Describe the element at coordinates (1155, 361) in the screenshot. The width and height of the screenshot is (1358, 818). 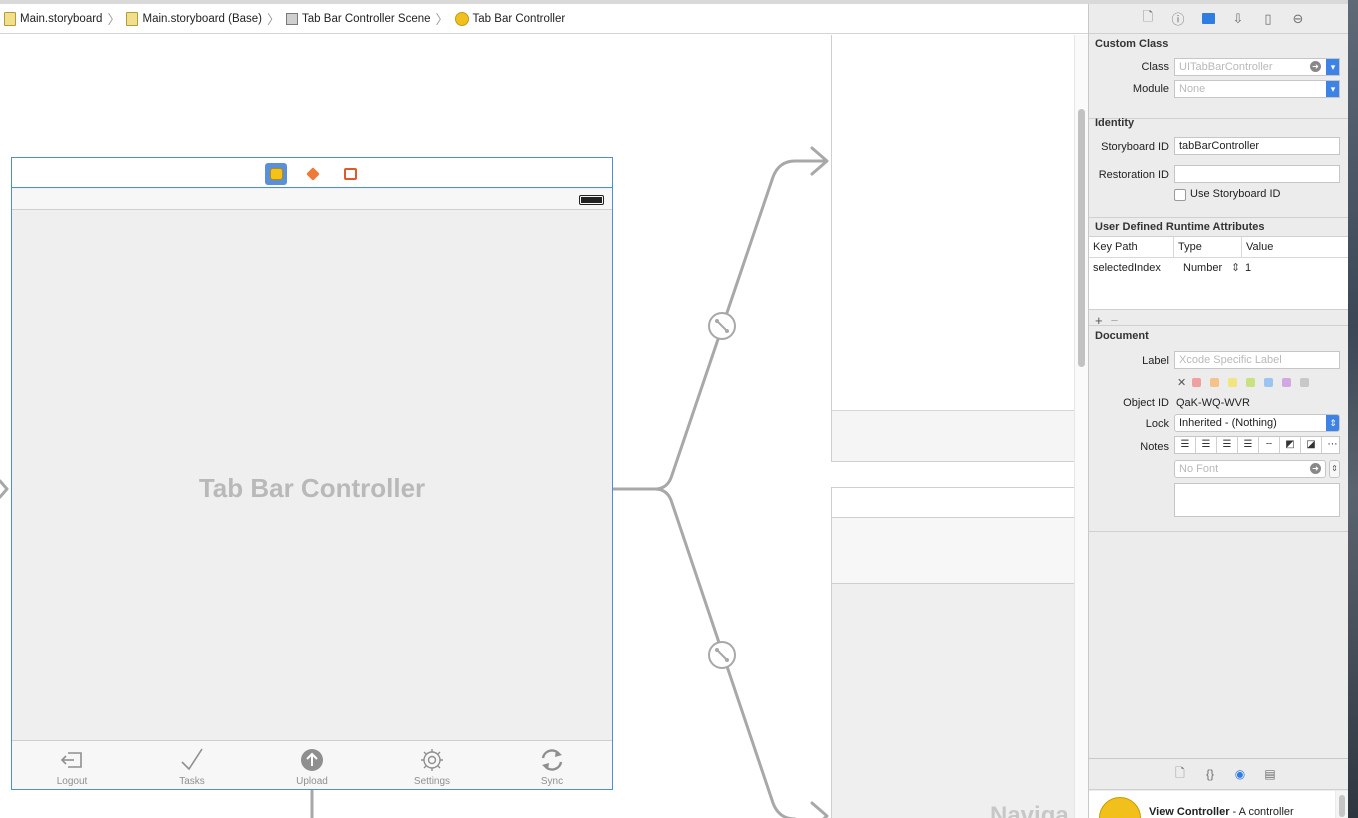
I see `label-label: Label` at that location.